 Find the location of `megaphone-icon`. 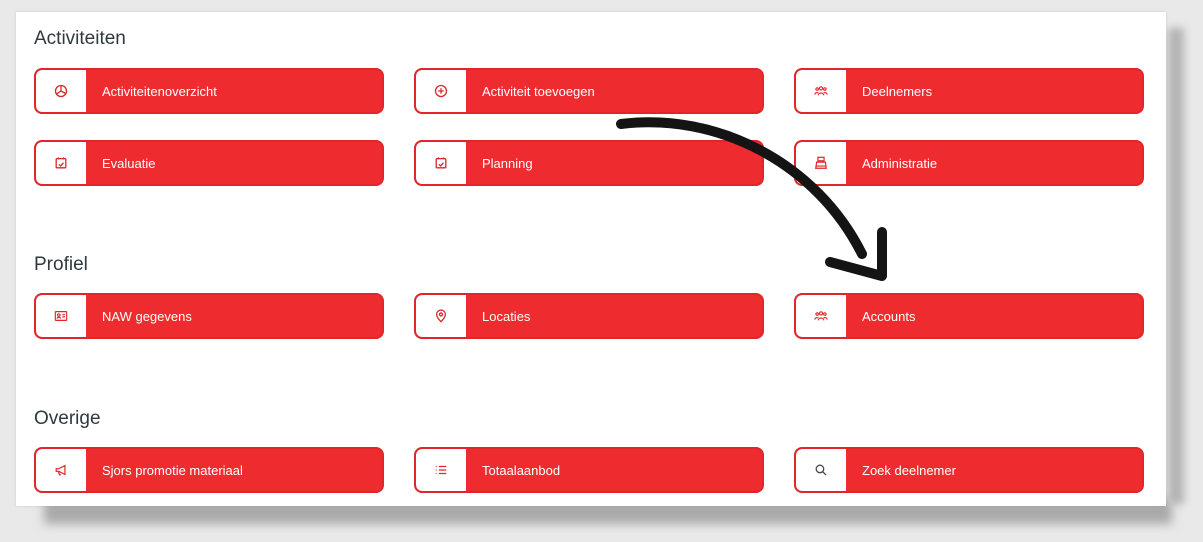

megaphone-icon is located at coordinates (61, 470).